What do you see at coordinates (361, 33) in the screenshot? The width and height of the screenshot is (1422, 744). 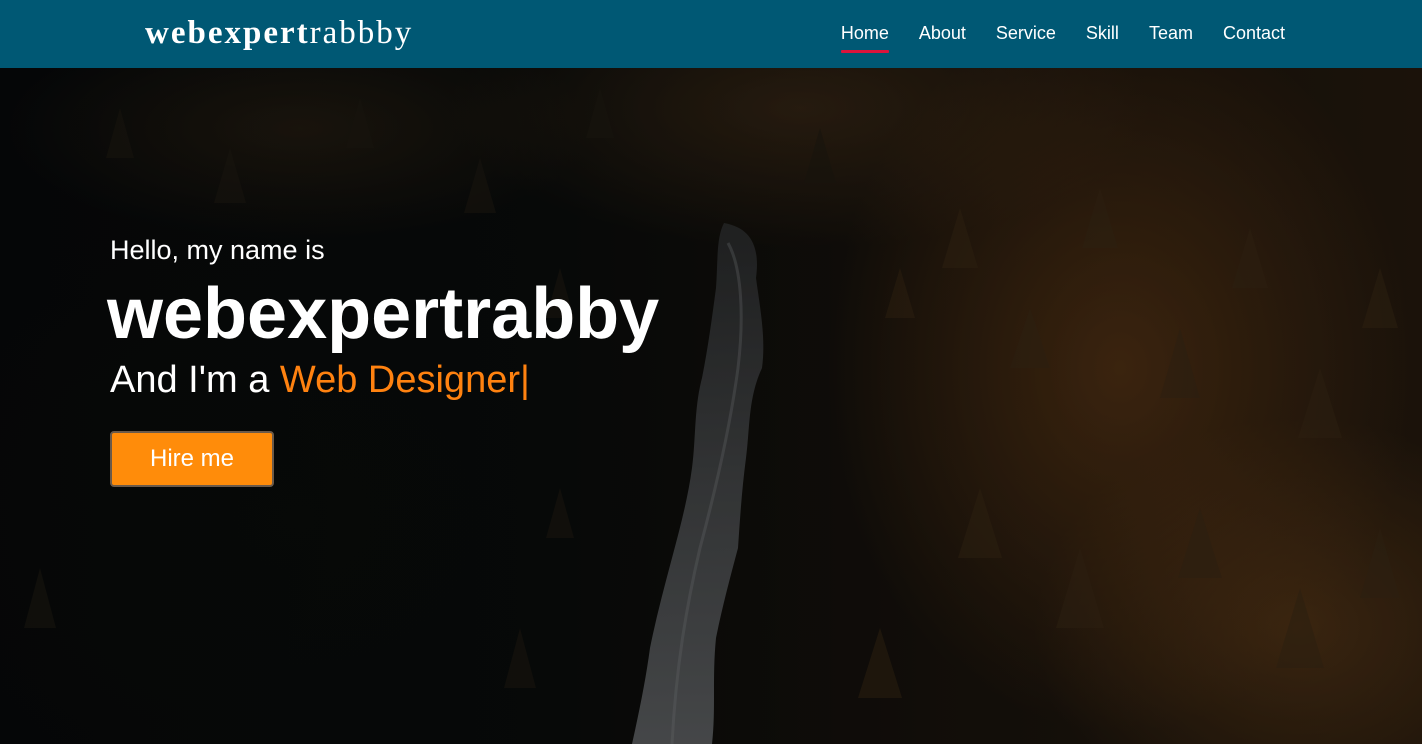 I see `logo-light-text: rabbby` at bounding box center [361, 33].